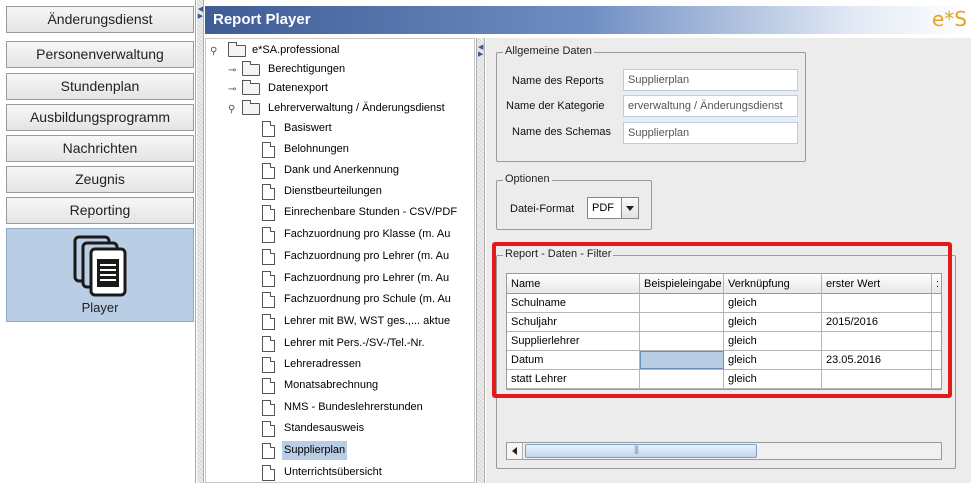 The image size is (971, 483). Describe the element at coordinates (588, 20) in the screenshot. I see `title-bar: Report Player e*S` at that location.